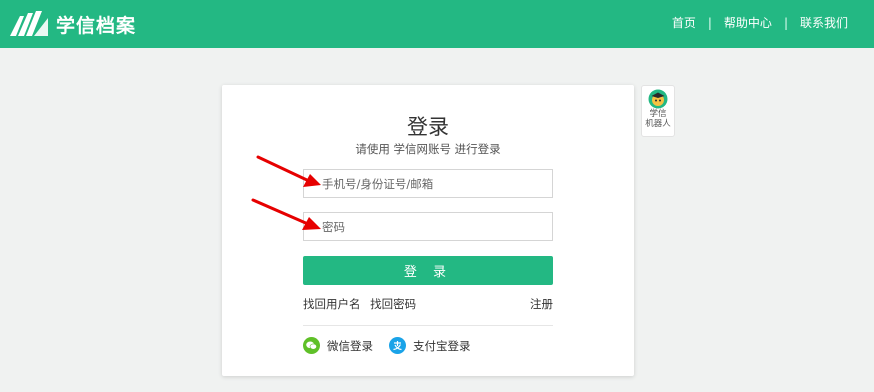 This screenshot has width=874, height=392. Describe the element at coordinates (428, 183) in the screenshot. I see `username-input` at that location.